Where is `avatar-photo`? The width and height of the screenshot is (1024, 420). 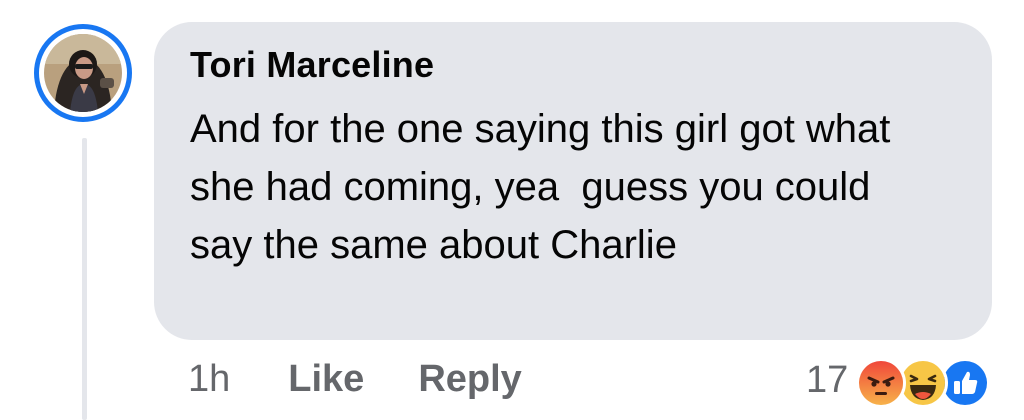
avatar-photo is located at coordinates (83, 73).